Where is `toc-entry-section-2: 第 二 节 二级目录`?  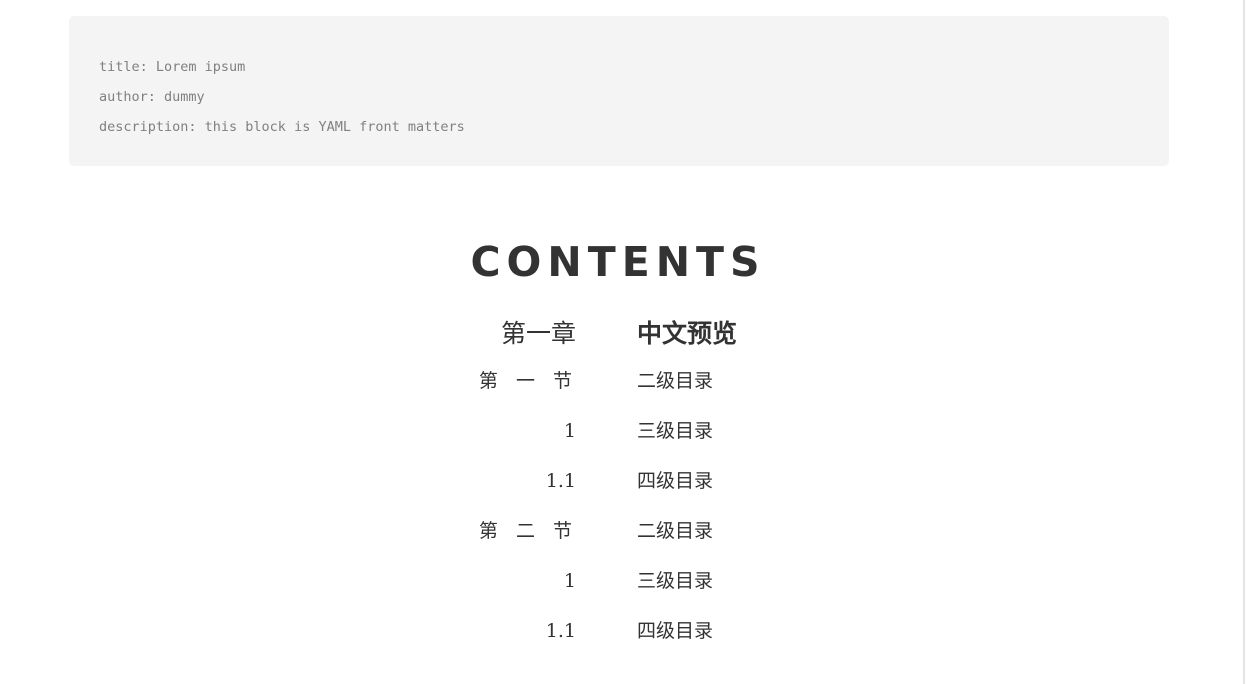 toc-entry-section-2: 第 二 节 二级目录 is located at coordinates (639, 501).